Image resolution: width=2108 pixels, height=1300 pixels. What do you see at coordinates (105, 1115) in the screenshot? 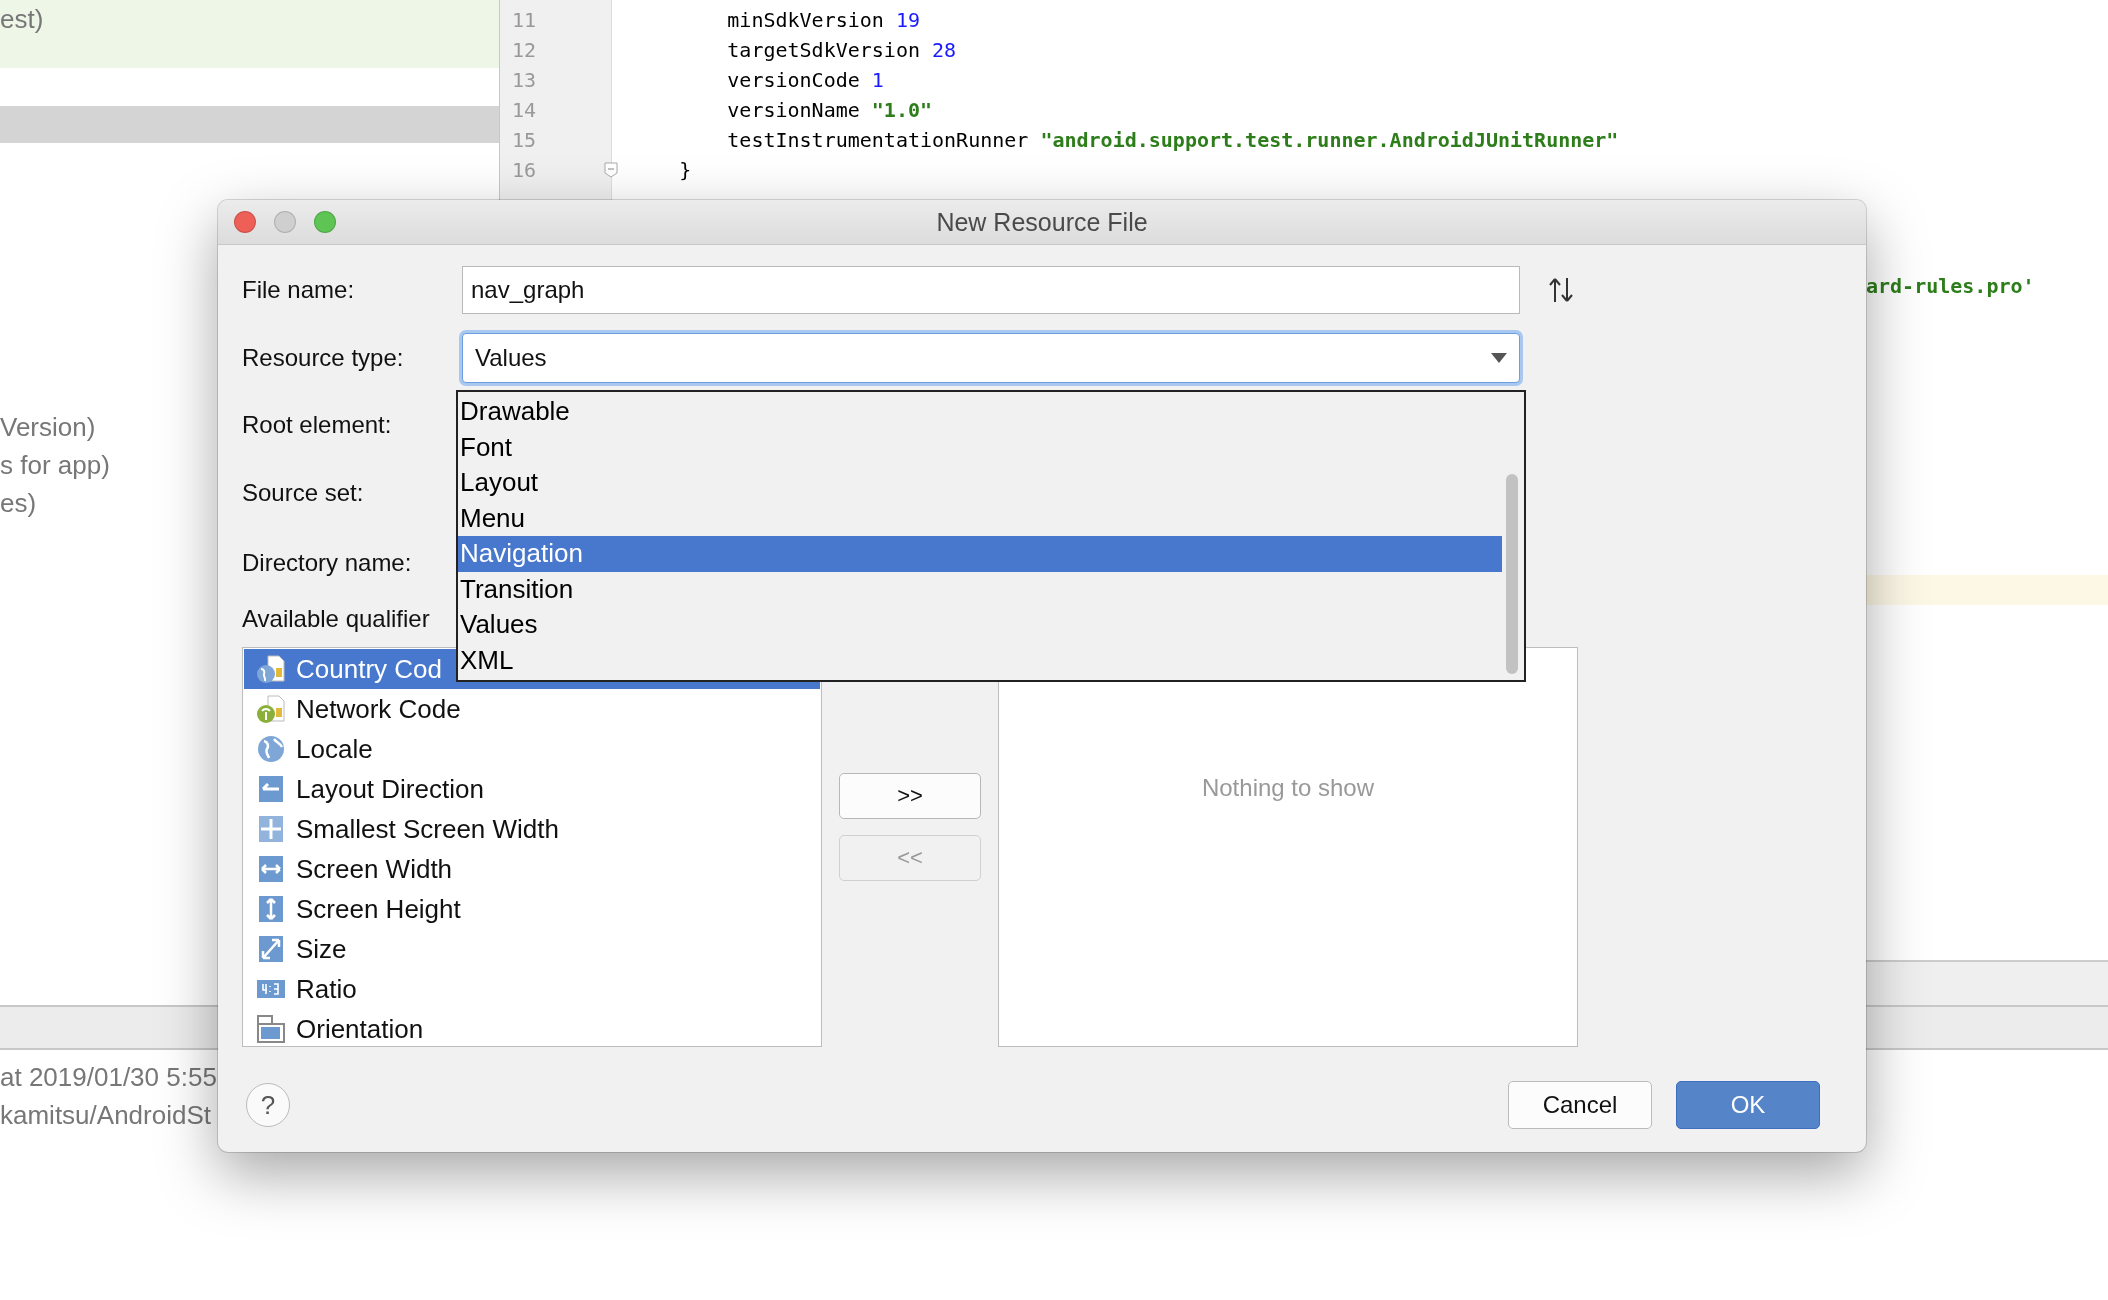
I see `log-text: kamitsu/AndroidSt` at bounding box center [105, 1115].